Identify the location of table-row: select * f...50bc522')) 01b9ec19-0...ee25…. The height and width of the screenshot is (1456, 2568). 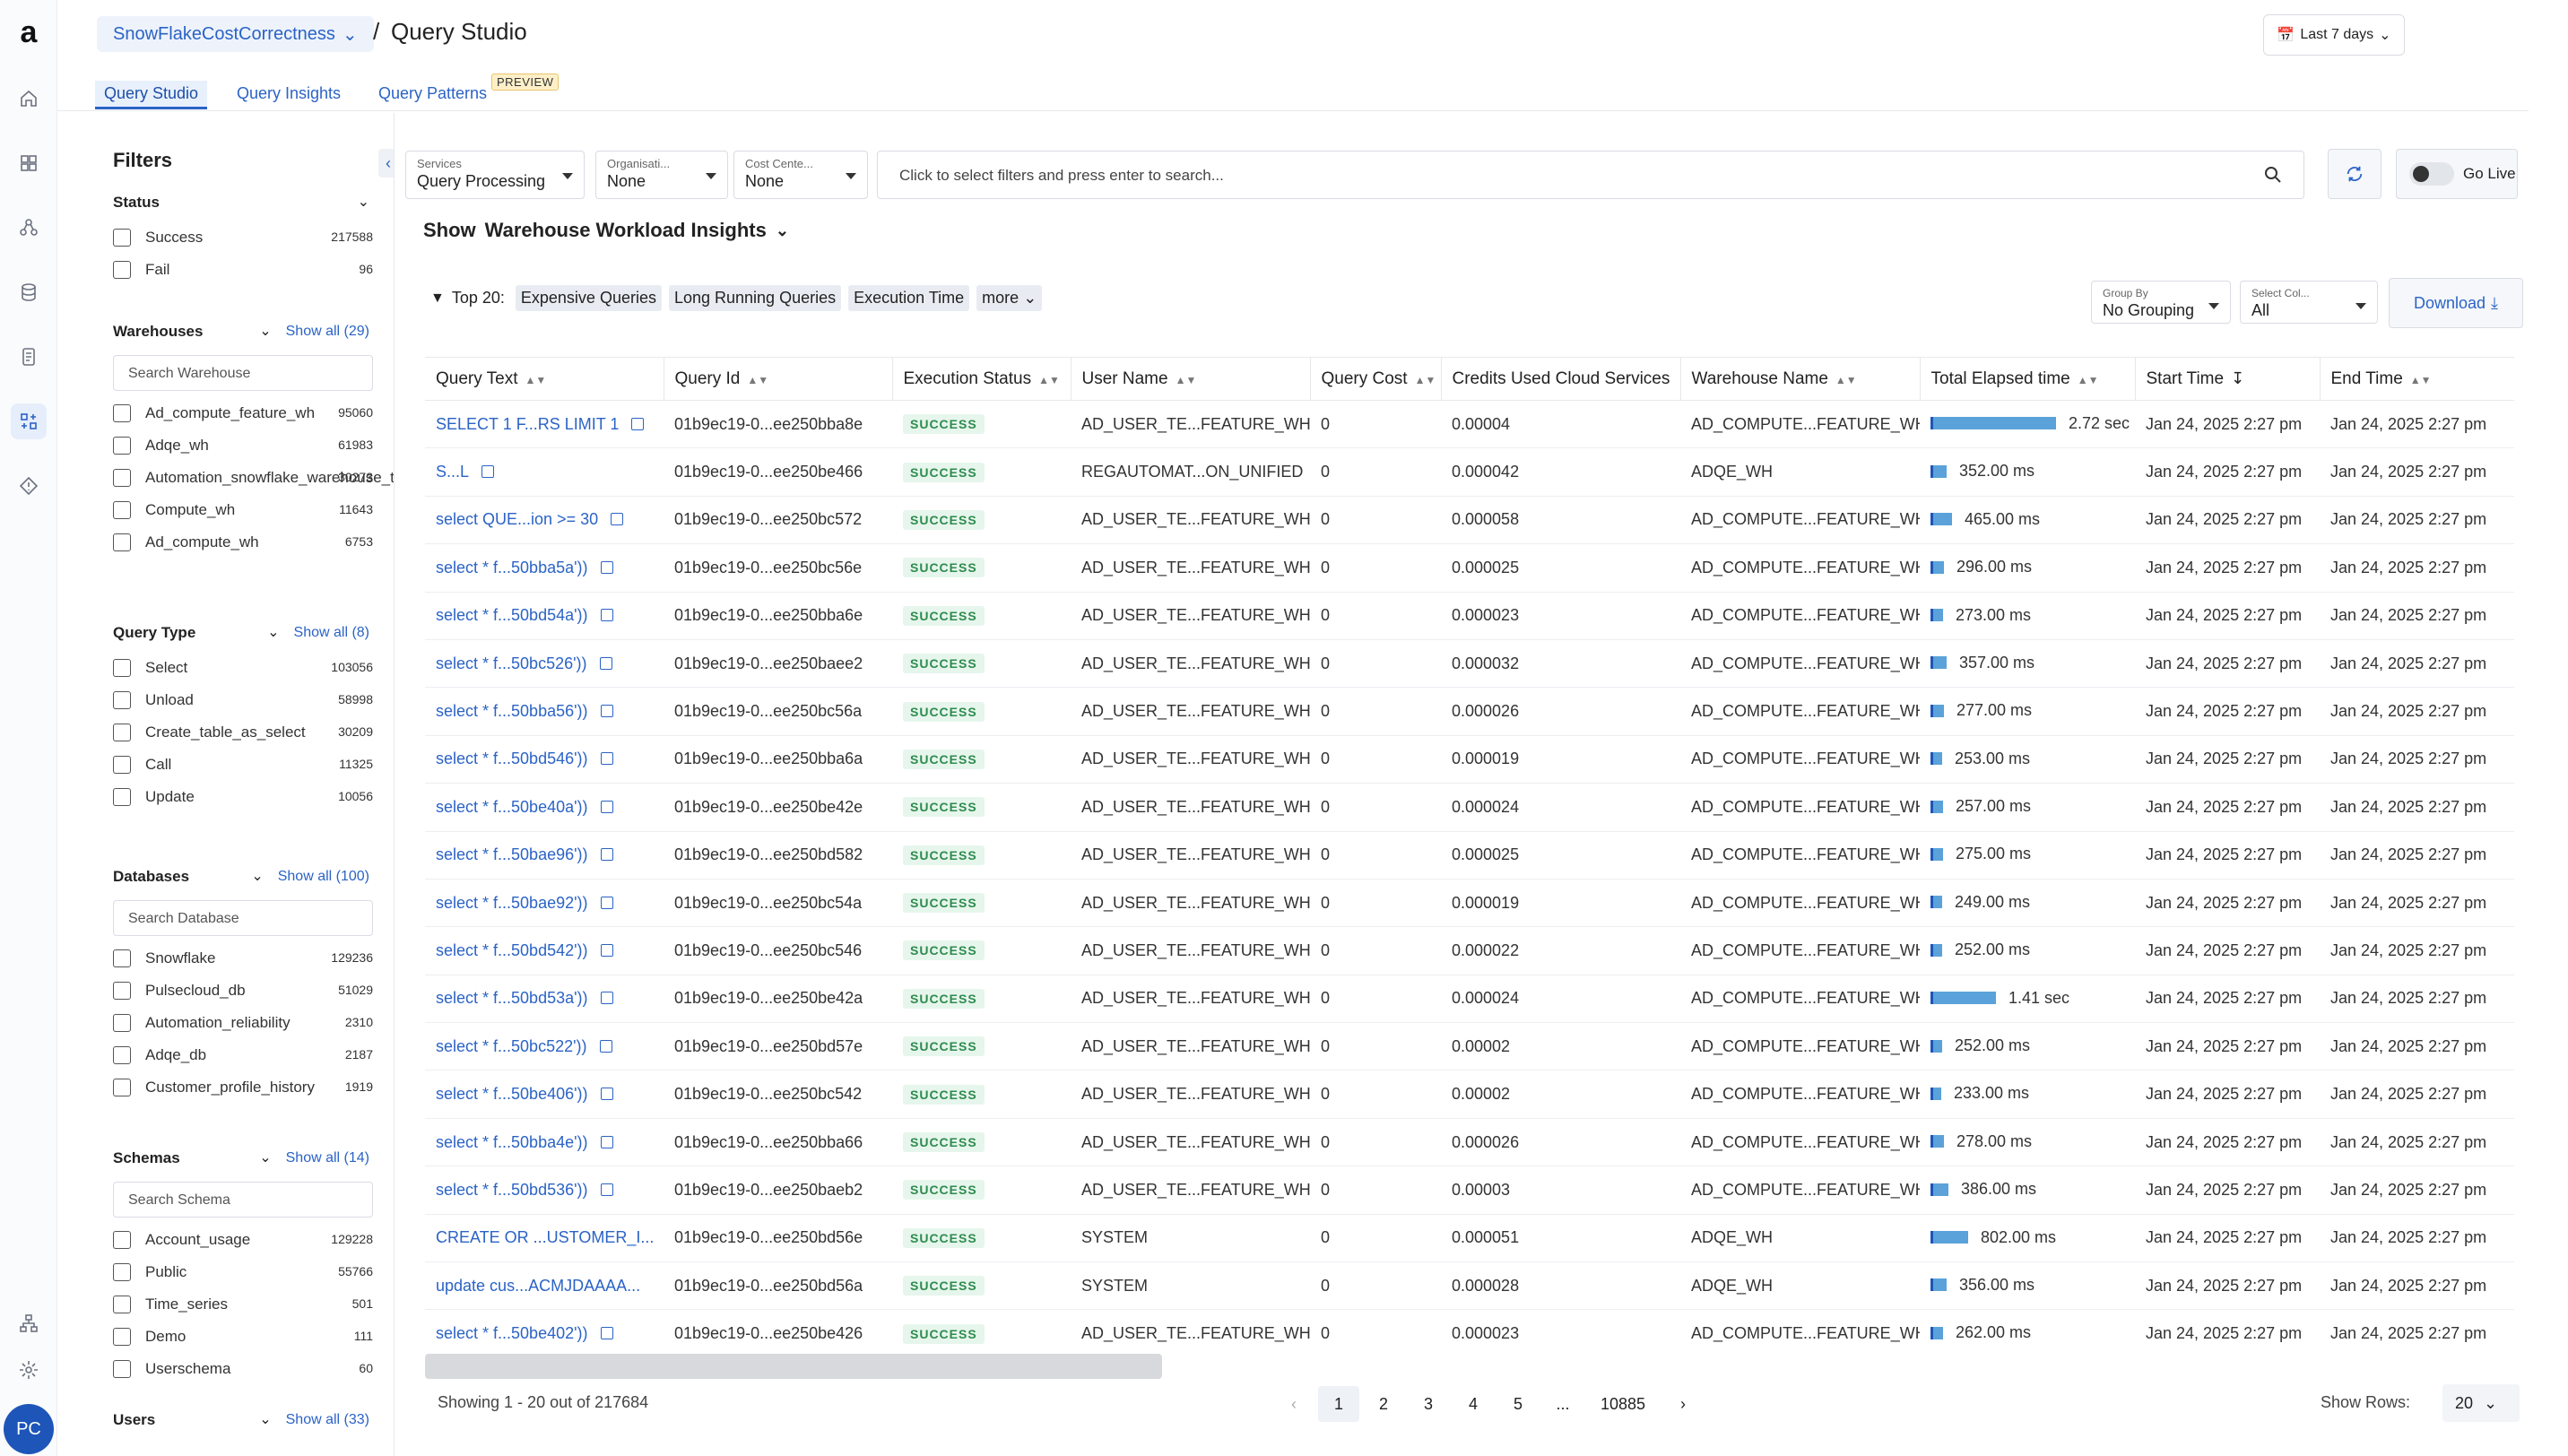
(1469, 1046).